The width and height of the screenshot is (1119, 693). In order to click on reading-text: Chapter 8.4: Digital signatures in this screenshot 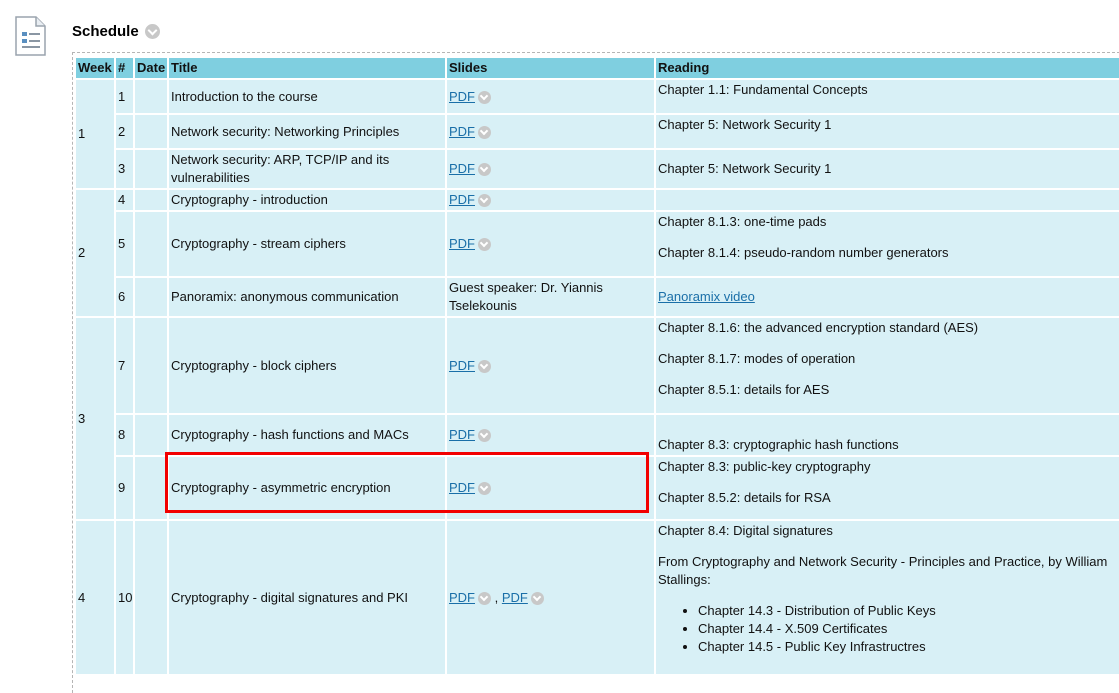, I will do `click(745, 530)`.